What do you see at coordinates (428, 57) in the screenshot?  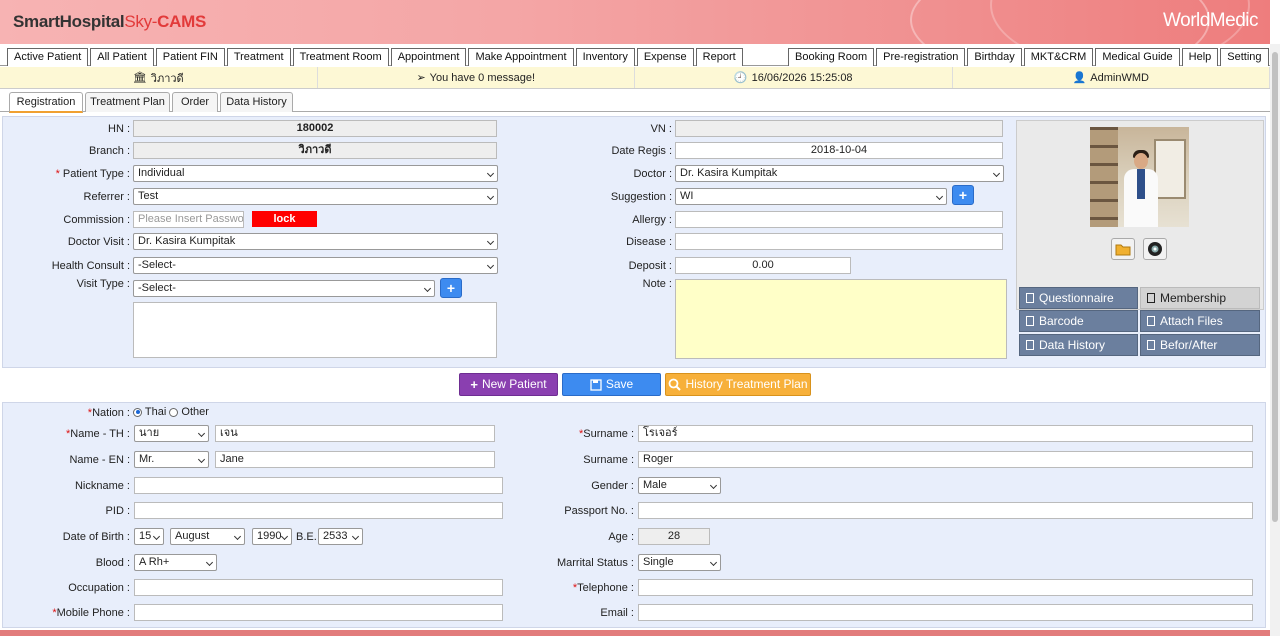 I see `menu-appointment: Appointment` at bounding box center [428, 57].